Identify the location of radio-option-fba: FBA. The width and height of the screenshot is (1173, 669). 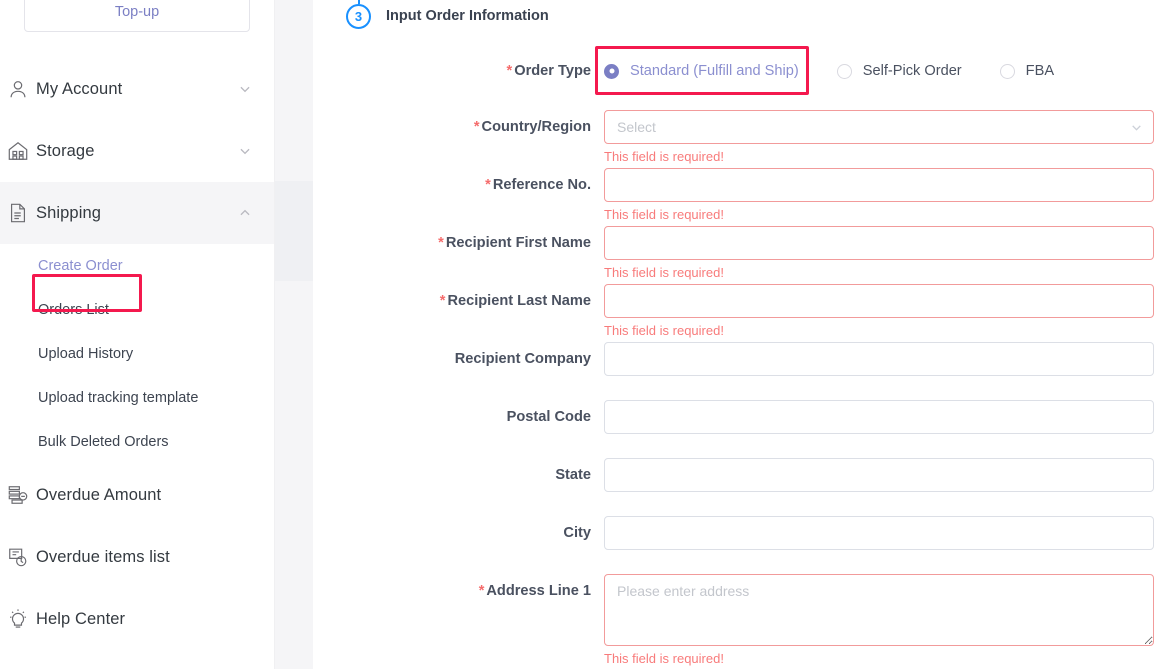
(1027, 71).